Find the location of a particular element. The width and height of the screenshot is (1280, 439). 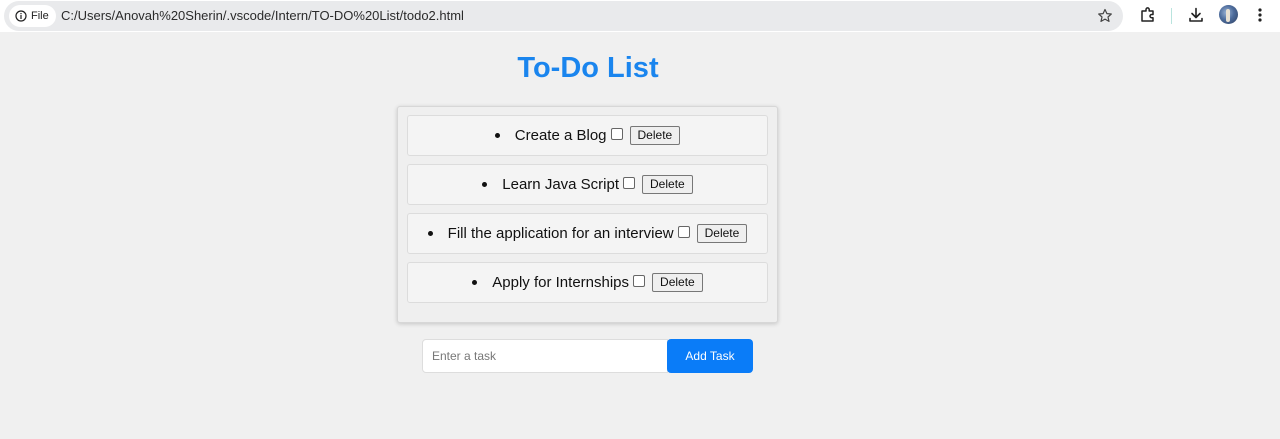

list-item: Create a Blog Delete is located at coordinates (587, 135).